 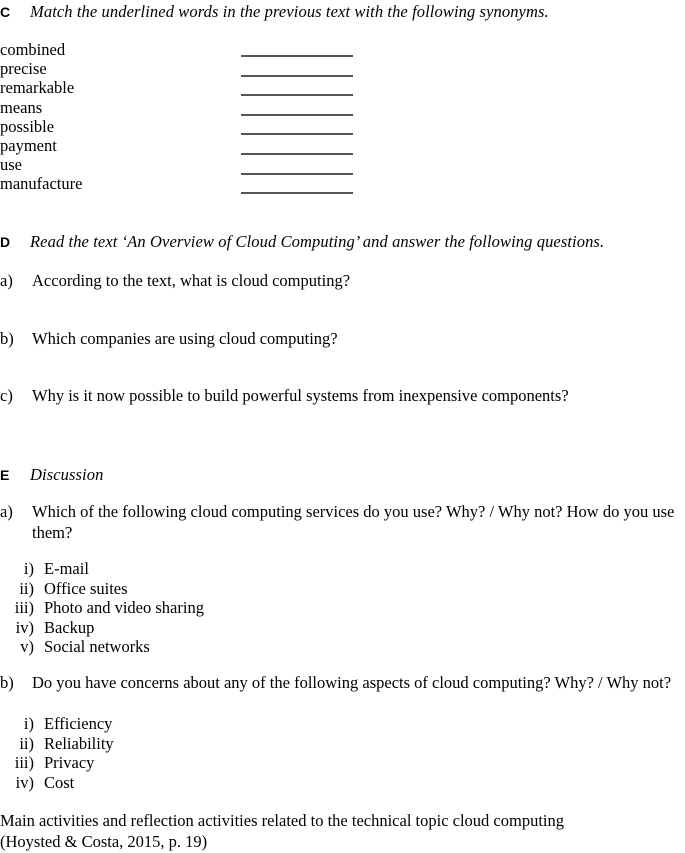 I want to click on list-item: iv) Cost, so click(x=200, y=783).